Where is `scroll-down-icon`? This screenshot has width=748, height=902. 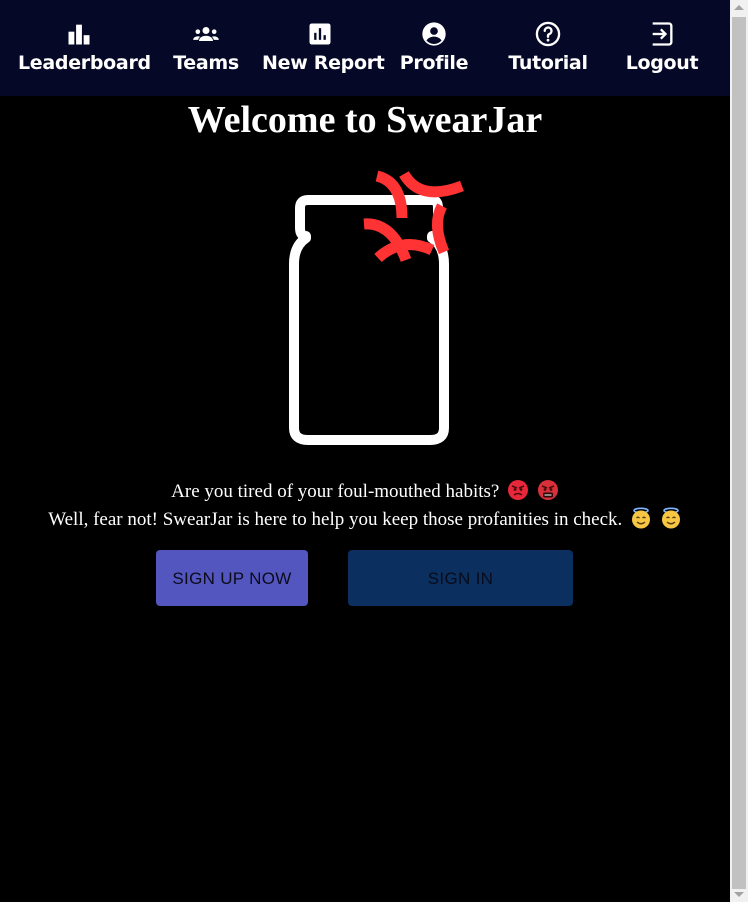
scroll-down-icon is located at coordinates (739, 894).